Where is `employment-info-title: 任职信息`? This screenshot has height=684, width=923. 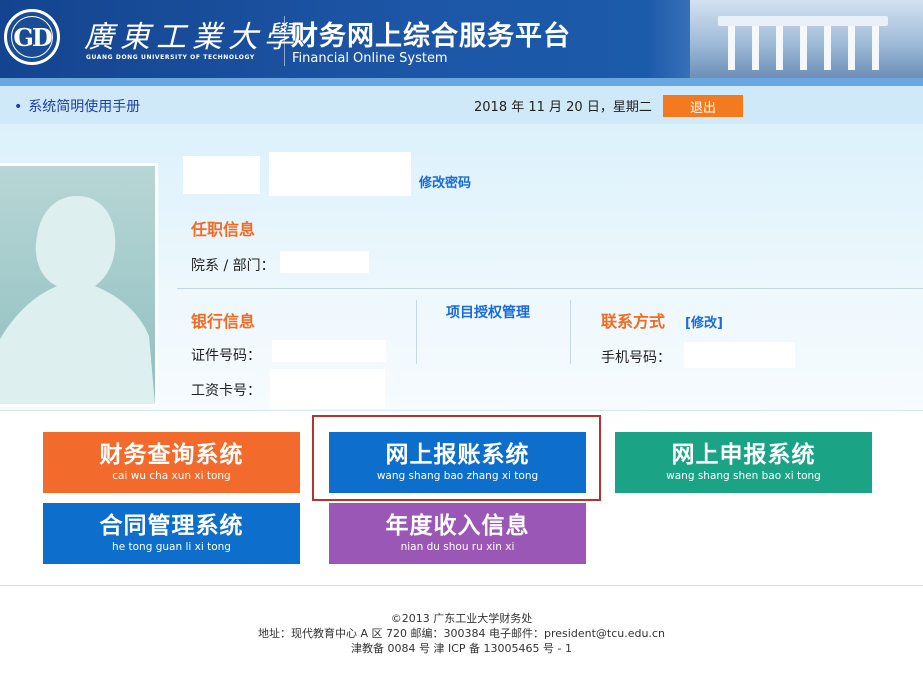 employment-info-title: 任职信息 is located at coordinates (223, 229).